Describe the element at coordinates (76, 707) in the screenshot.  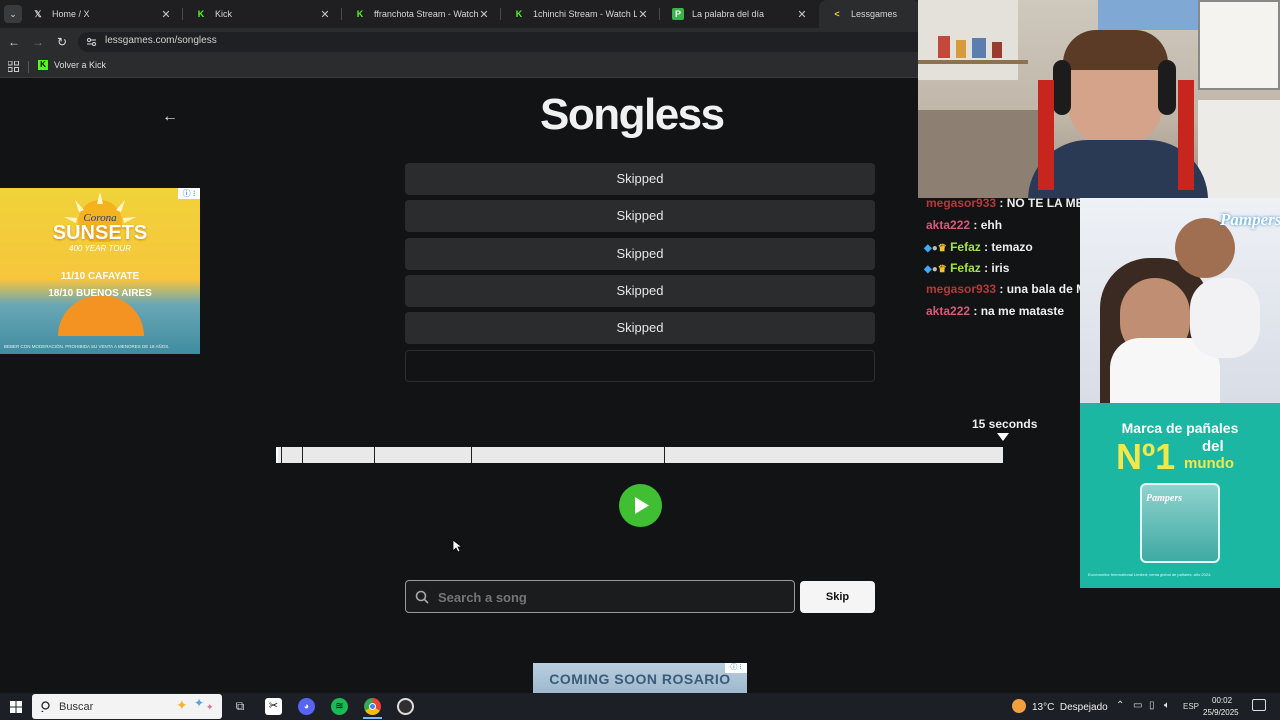
I see `taskbar-search-label: Buscar` at that location.